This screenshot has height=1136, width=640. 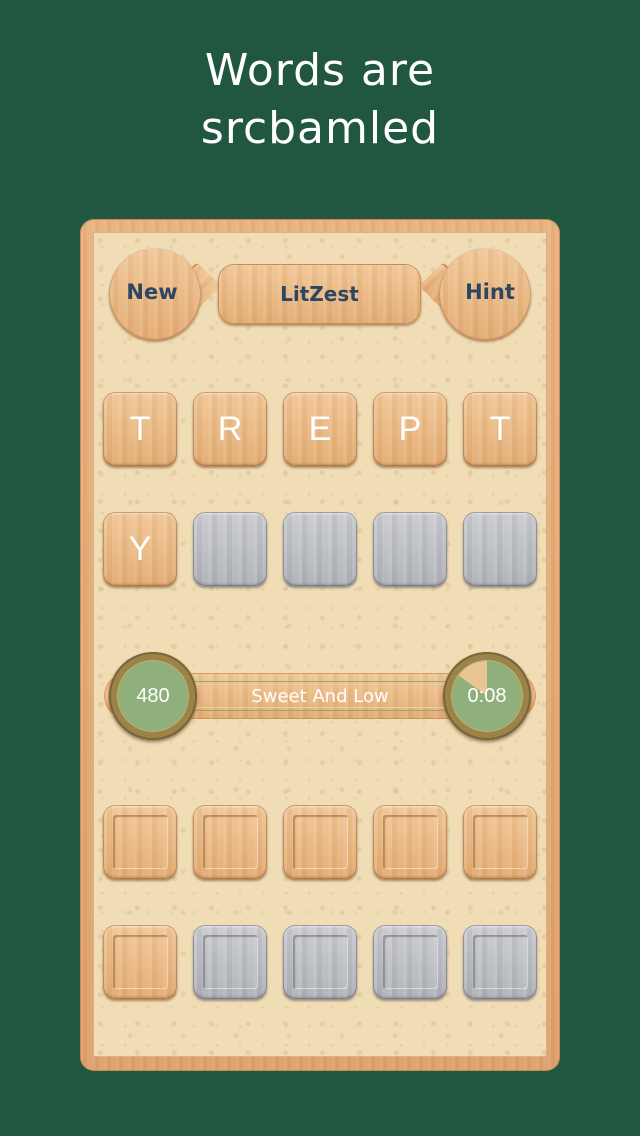 I want to click on letter-tile: P, so click(x=410, y=429).